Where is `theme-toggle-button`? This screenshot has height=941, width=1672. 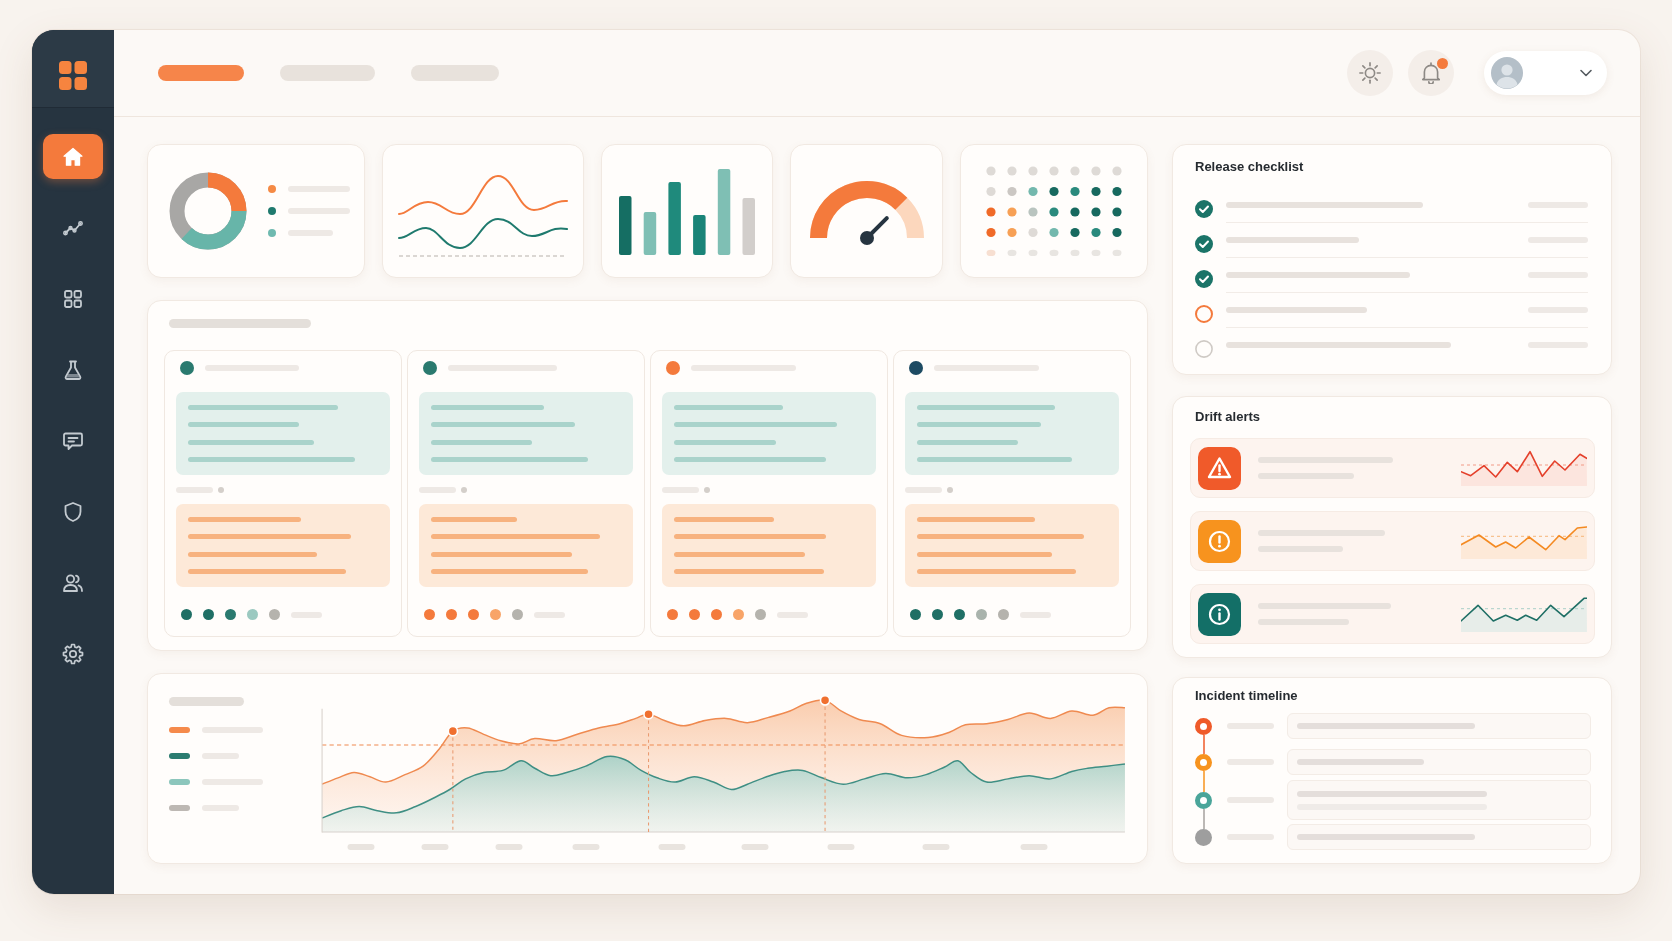 theme-toggle-button is located at coordinates (1370, 73).